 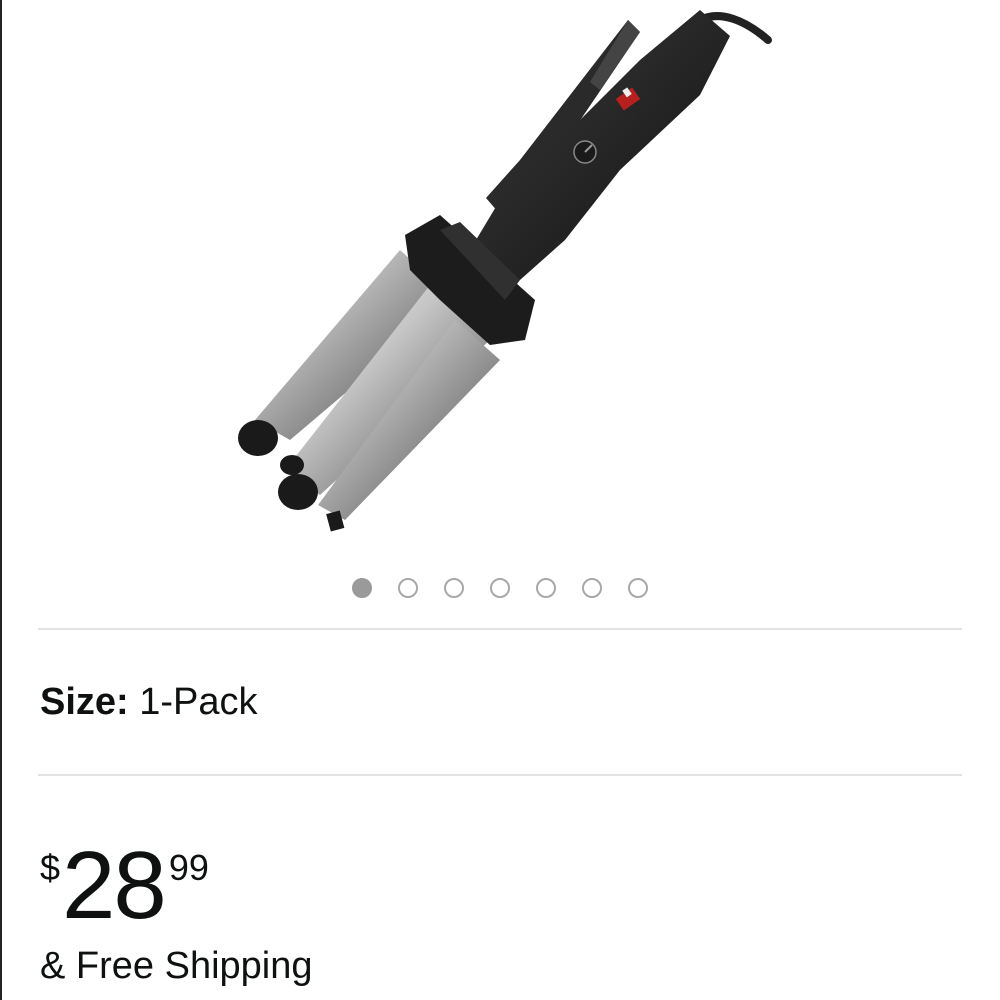 I want to click on price: $ 28 99, so click(x=124, y=888).